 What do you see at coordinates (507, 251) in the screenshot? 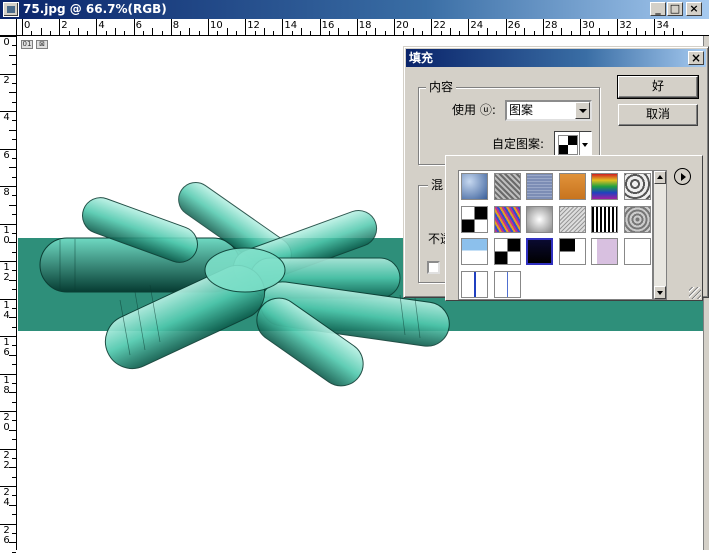
I see `bw-quad-pattern` at bounding box center [507, 251].